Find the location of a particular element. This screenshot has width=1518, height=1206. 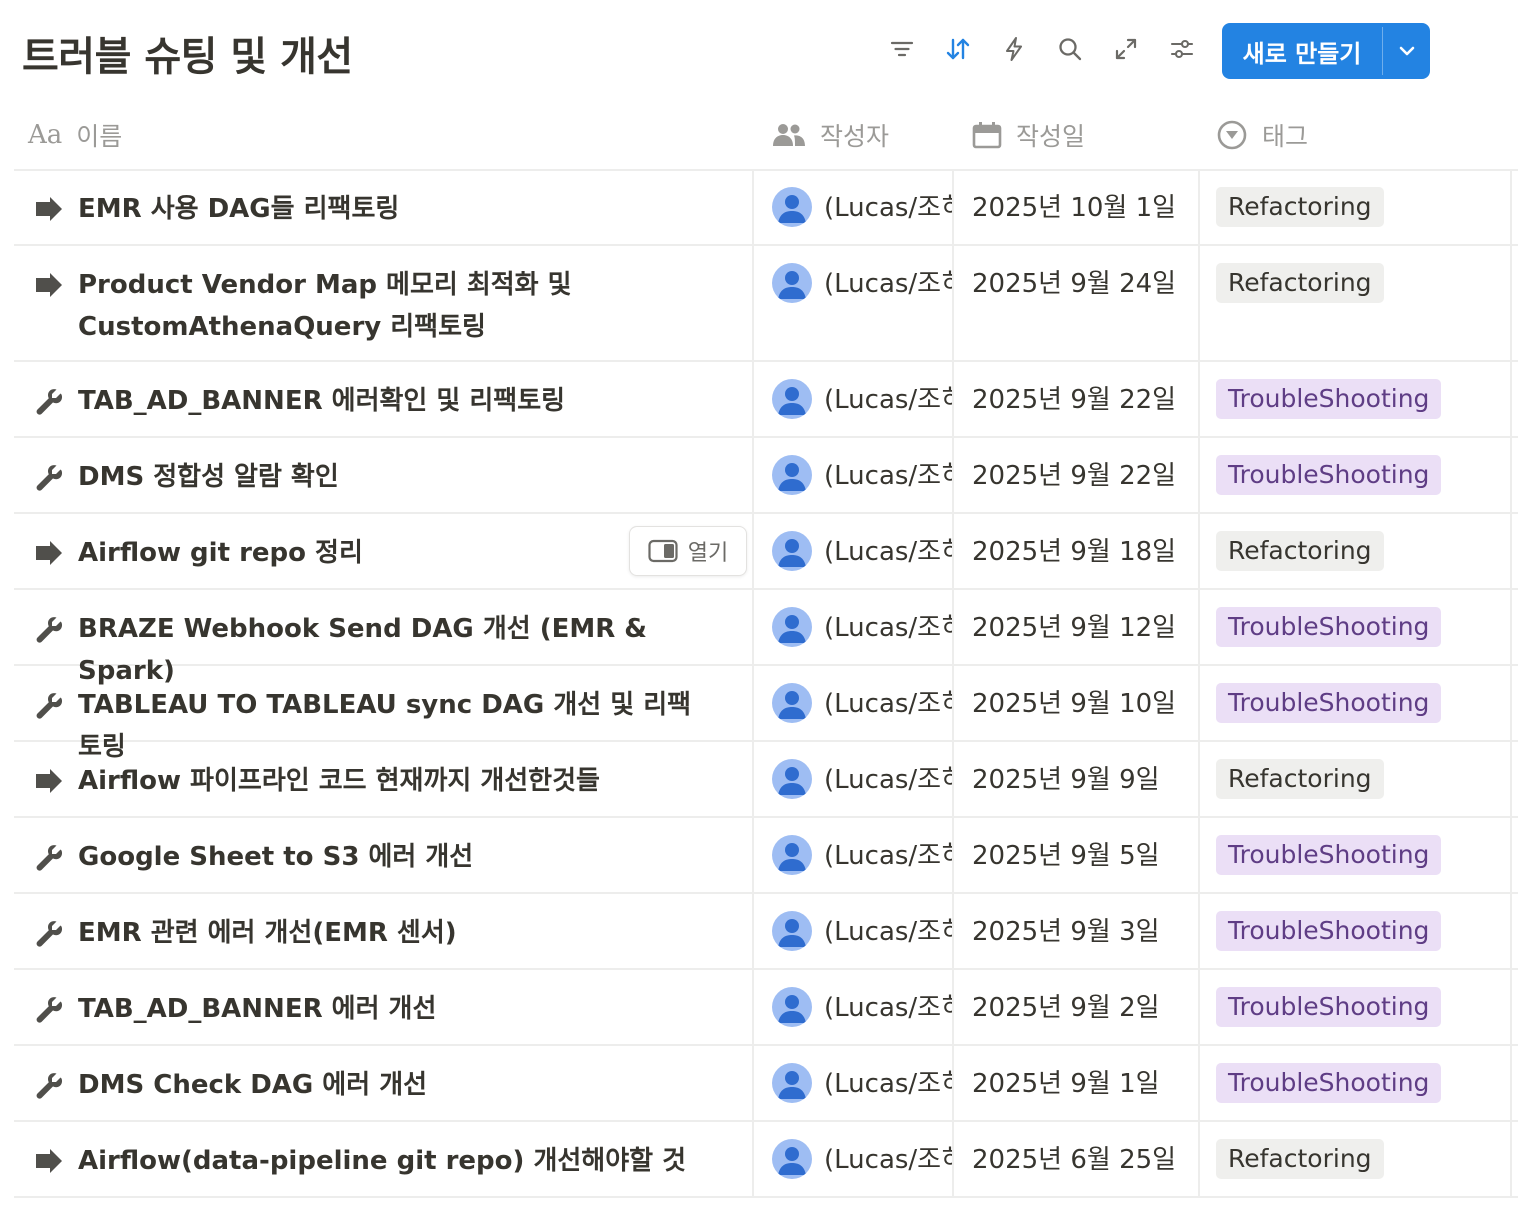

cell-date: 2025년 9월 12일 is located at coordinates (1078, 627).